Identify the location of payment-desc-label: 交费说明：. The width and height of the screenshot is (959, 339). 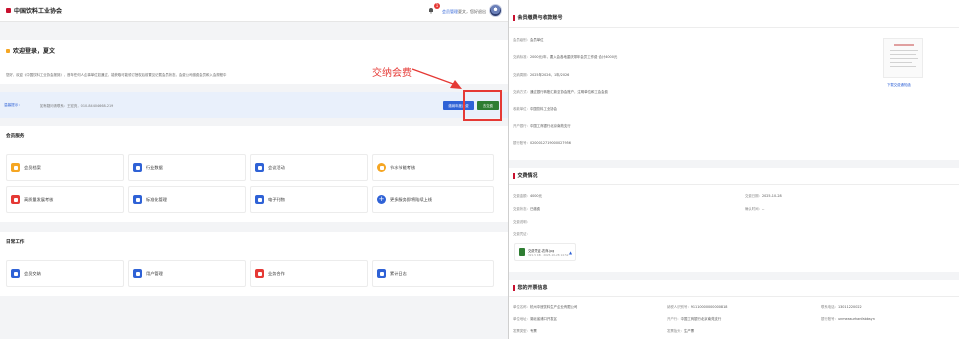
(521, 222).